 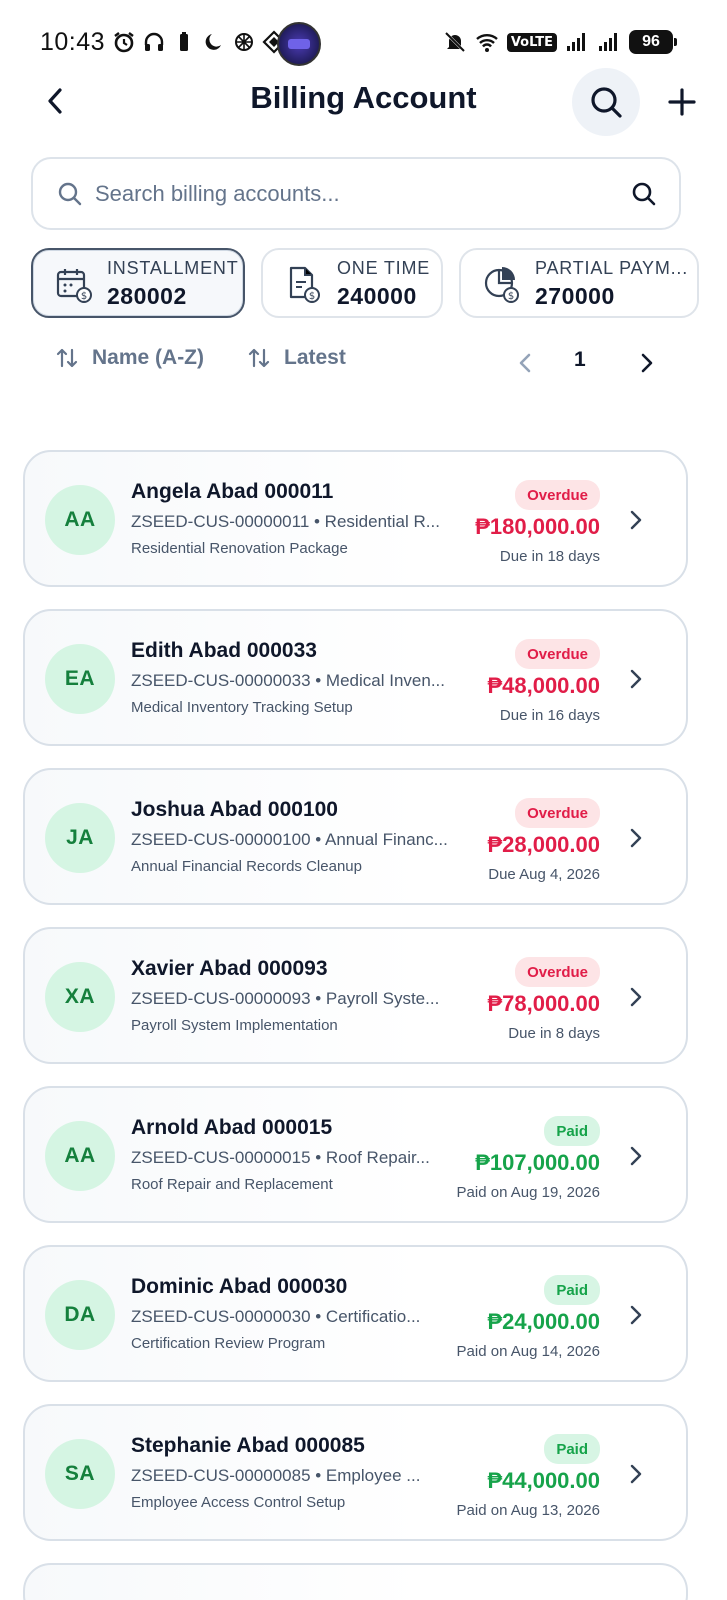 What do you see at coordinates (304, 284) in the screenshot?
I see `document-dollar-icon: $` at bounding box center [304, 284].